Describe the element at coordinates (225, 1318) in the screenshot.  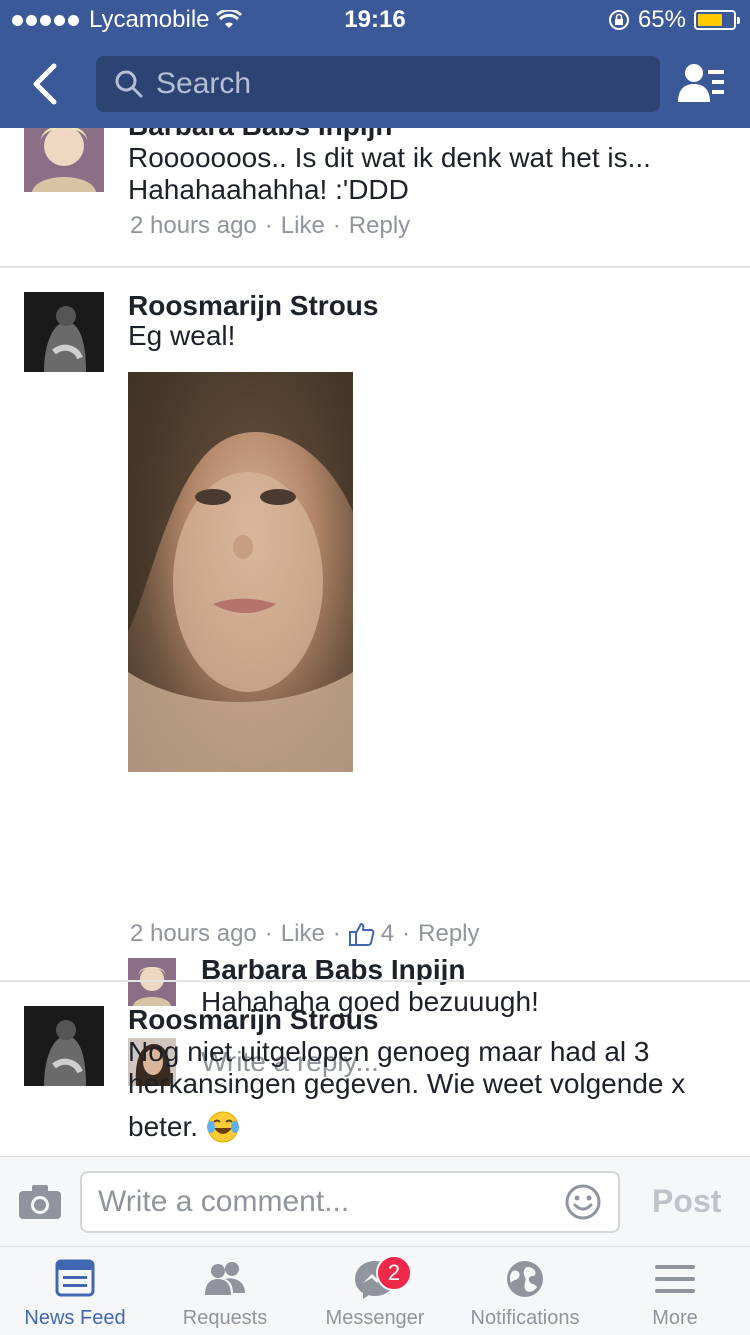
I see `tab-label: Requests` at that location.